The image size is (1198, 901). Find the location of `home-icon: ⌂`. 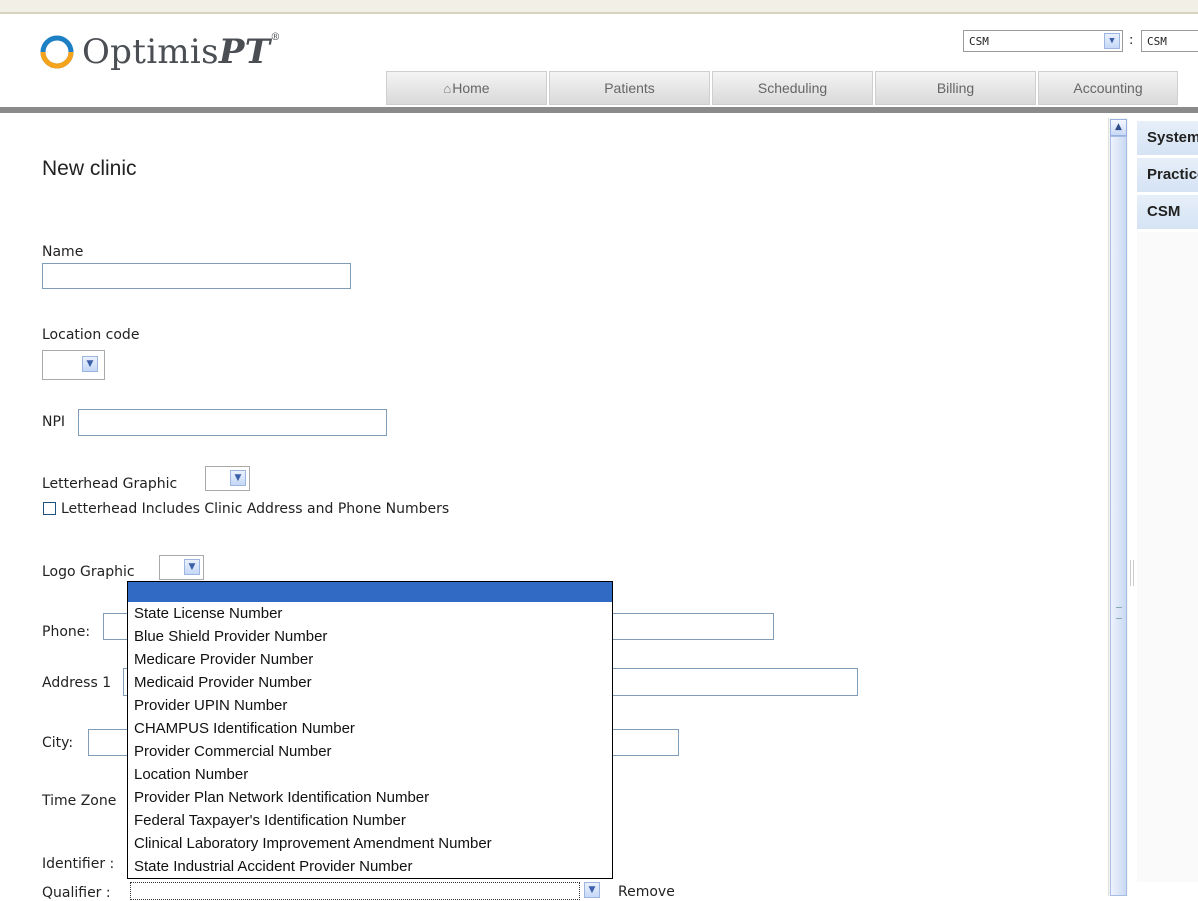

home-icon: ⌂ is located at coordinates (447, 88).